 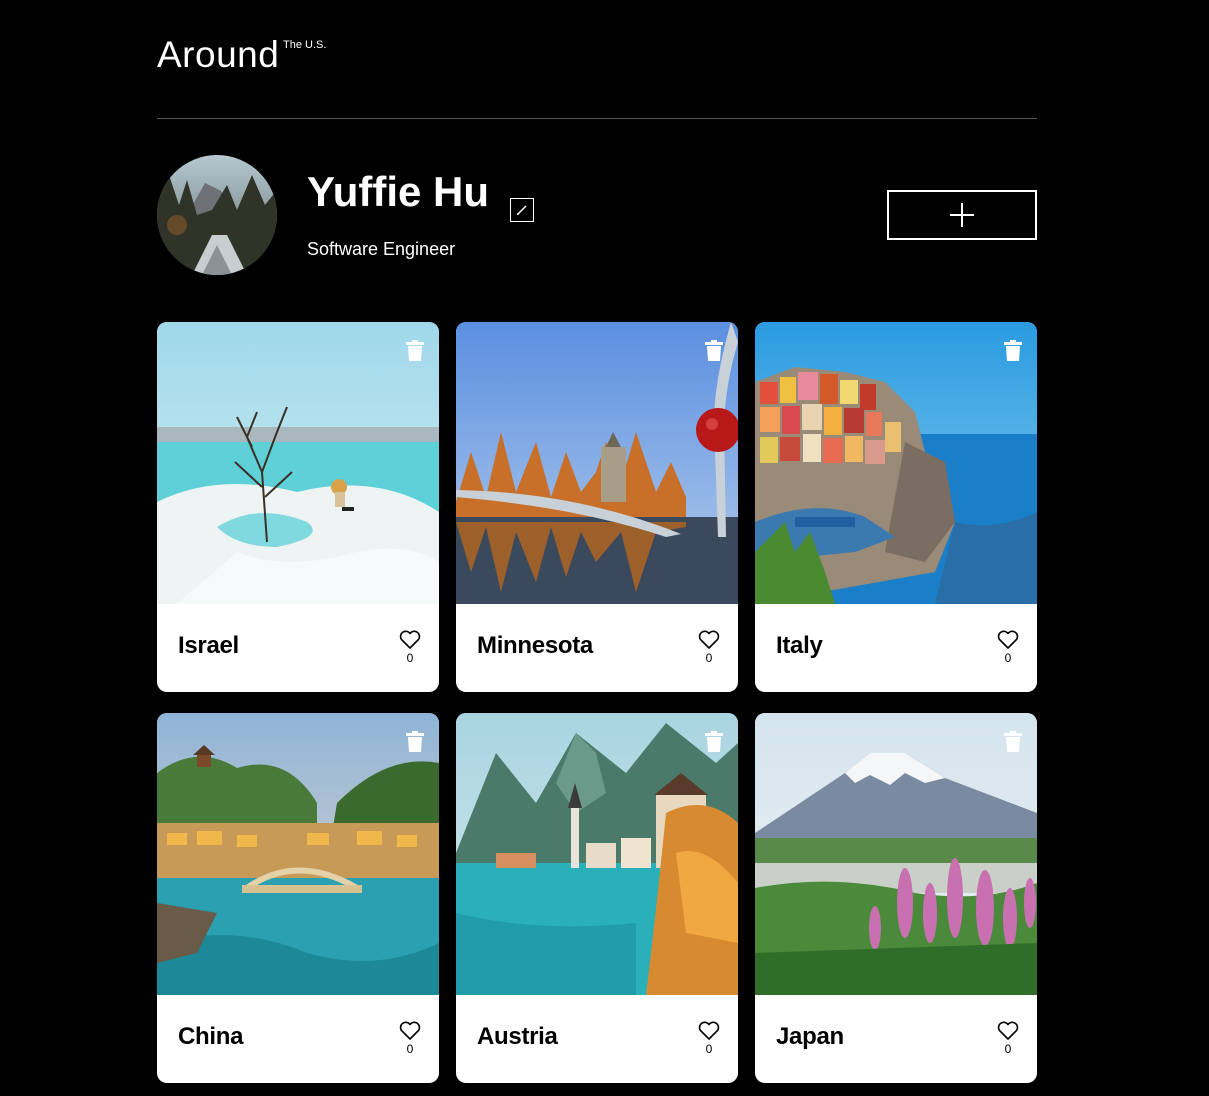 I want to click on avatar, so click(x=217, y=215).